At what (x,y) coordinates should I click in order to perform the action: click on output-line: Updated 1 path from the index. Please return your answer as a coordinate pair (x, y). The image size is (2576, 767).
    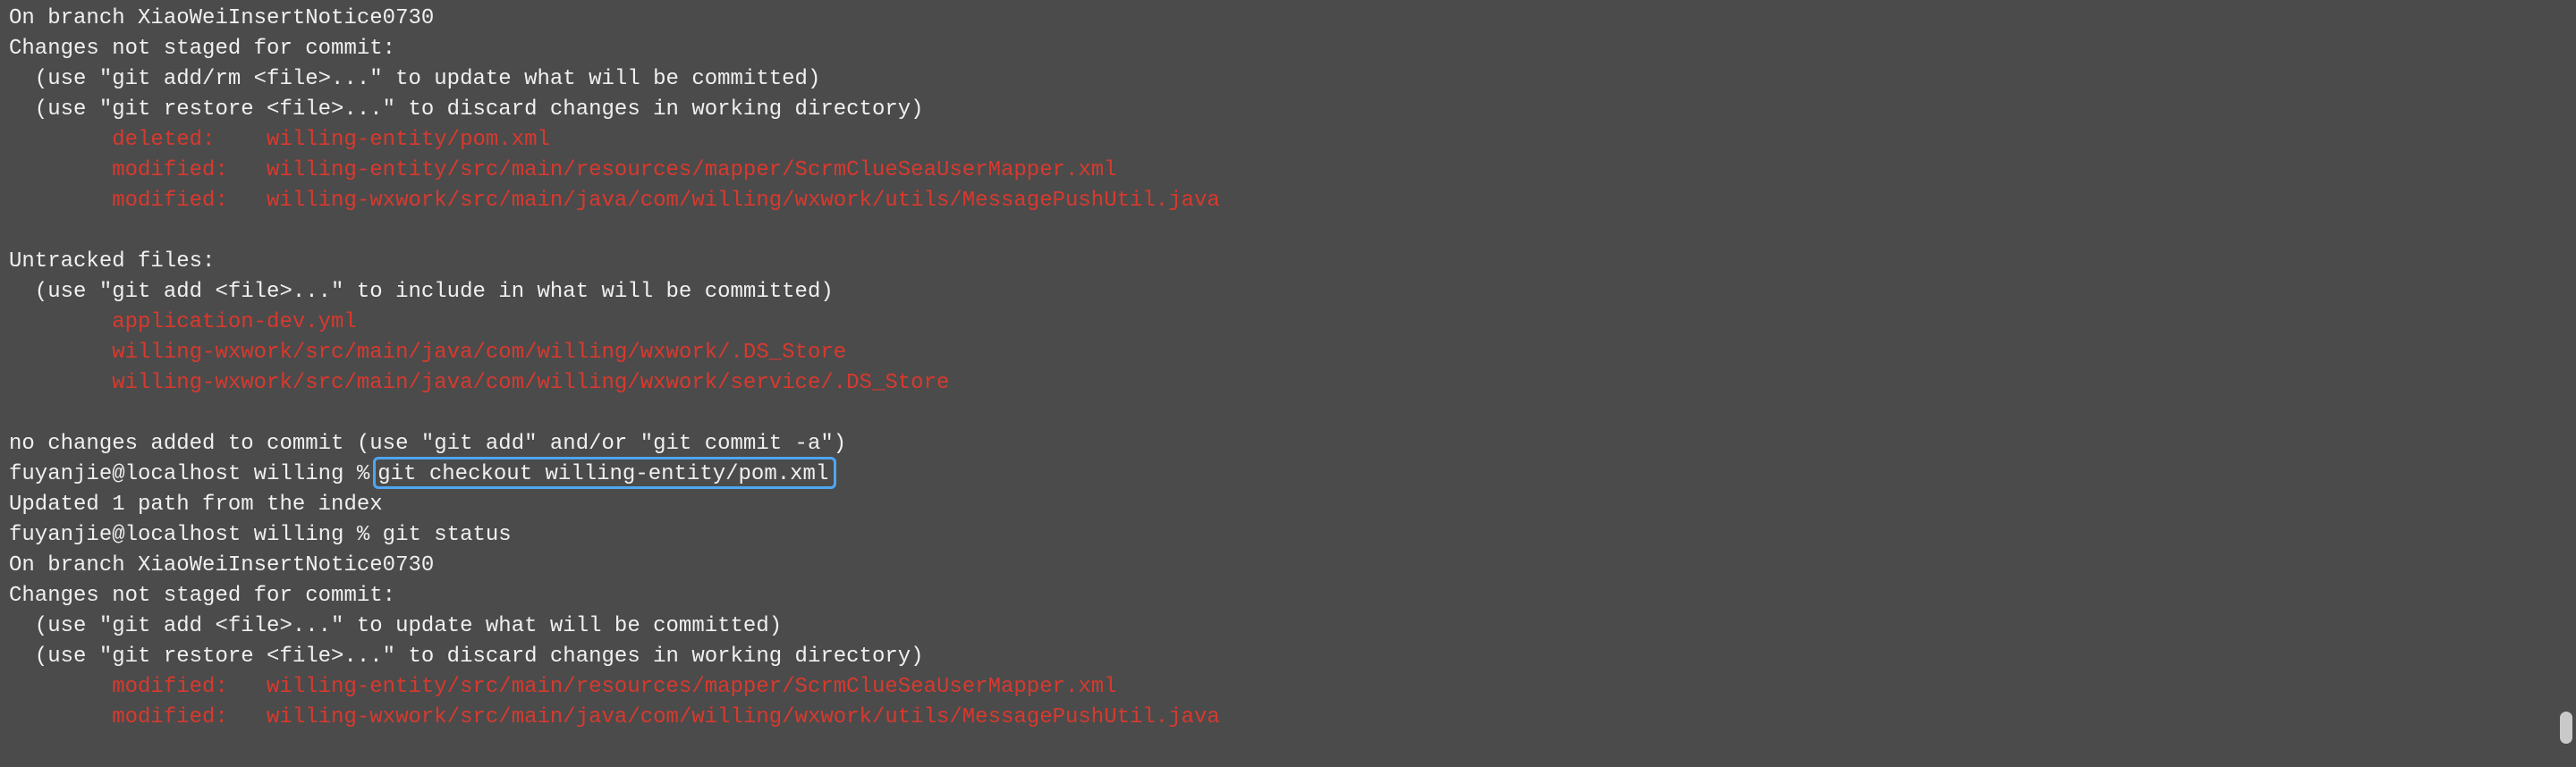
    Looking at the image, I should click on (196, 505).